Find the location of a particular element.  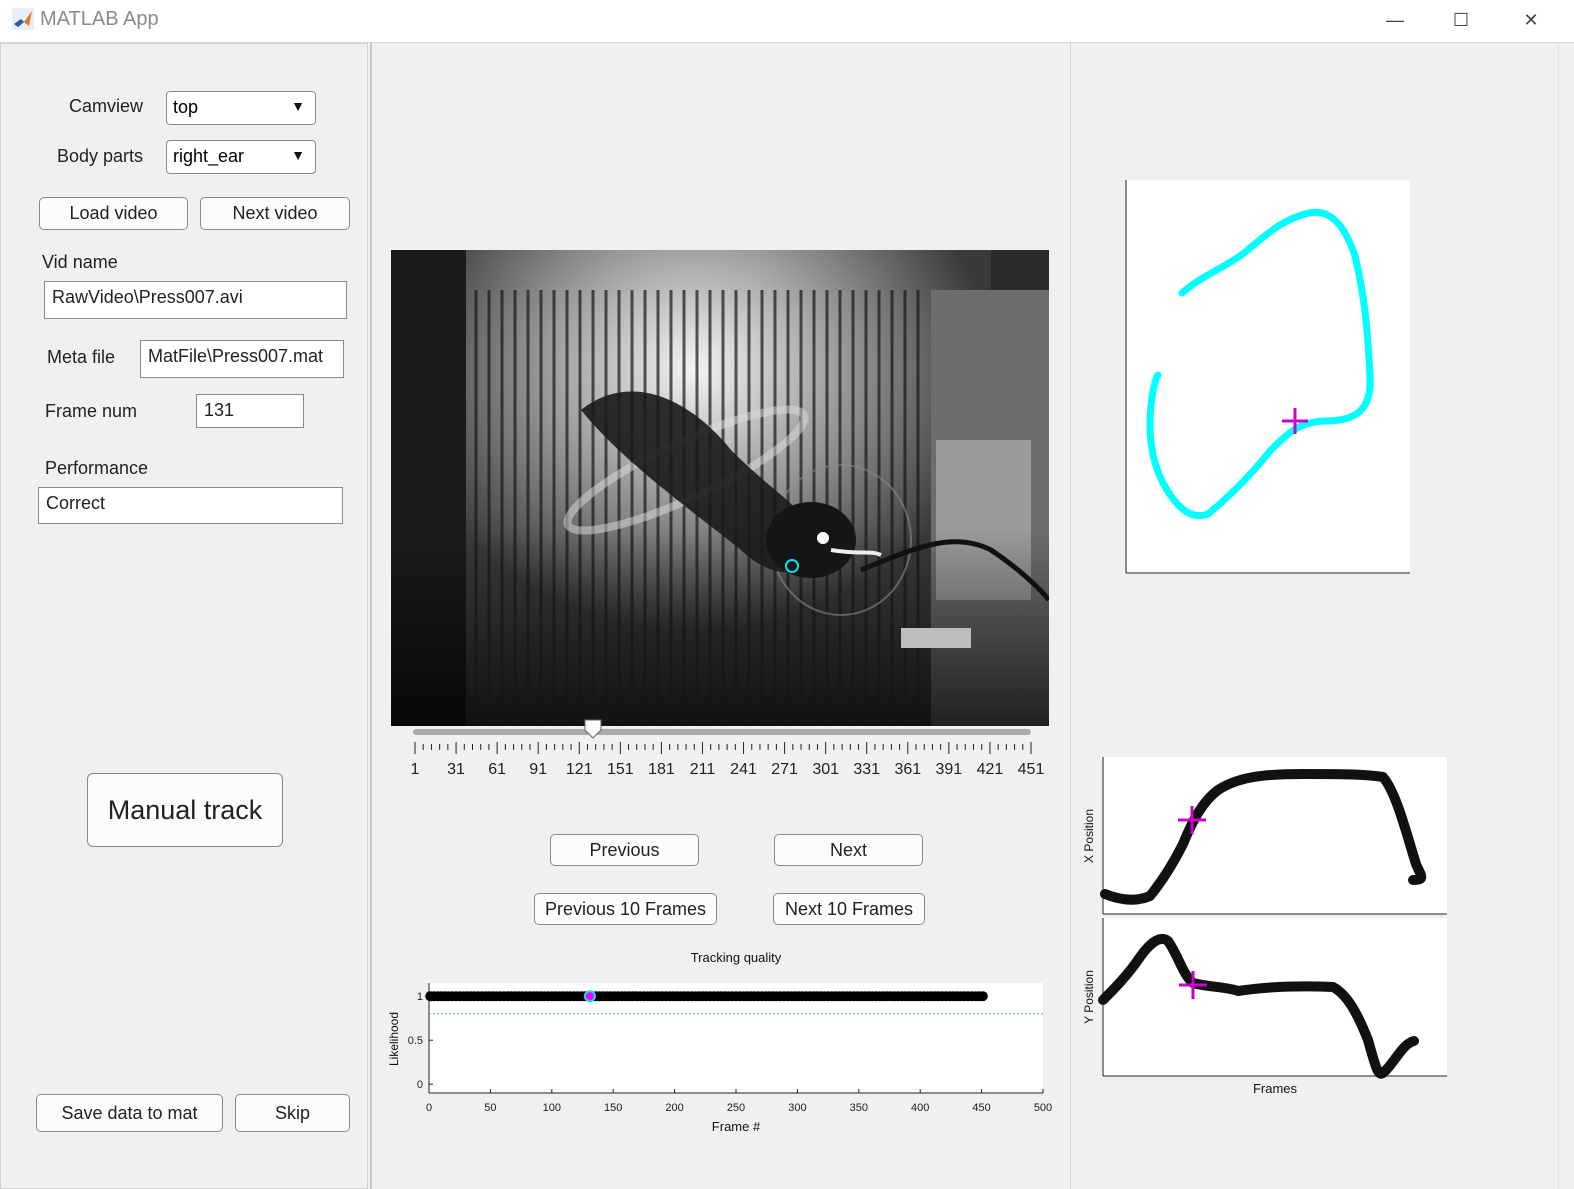

metafile-label: Meta file is located at coordinates (81, 357).